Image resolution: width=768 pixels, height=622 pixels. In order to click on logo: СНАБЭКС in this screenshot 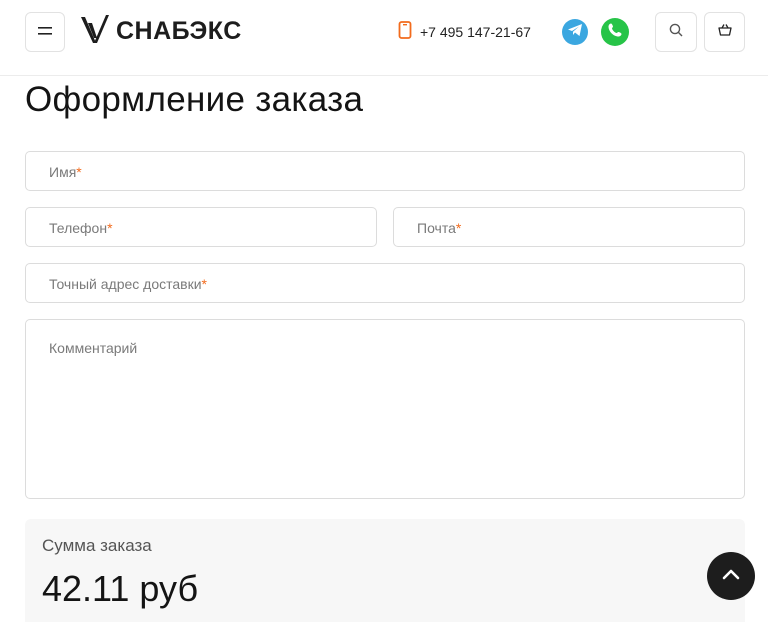, I will do `click(161, 31)`.